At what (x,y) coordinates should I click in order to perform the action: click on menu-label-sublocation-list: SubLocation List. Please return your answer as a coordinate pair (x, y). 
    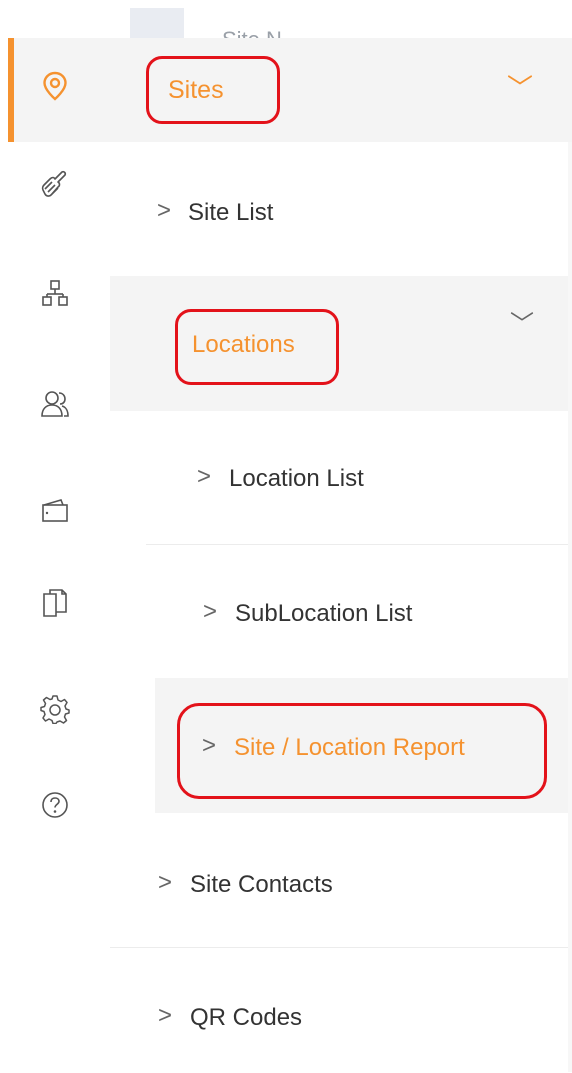
    Looking at the image, I should click on (324, 613).